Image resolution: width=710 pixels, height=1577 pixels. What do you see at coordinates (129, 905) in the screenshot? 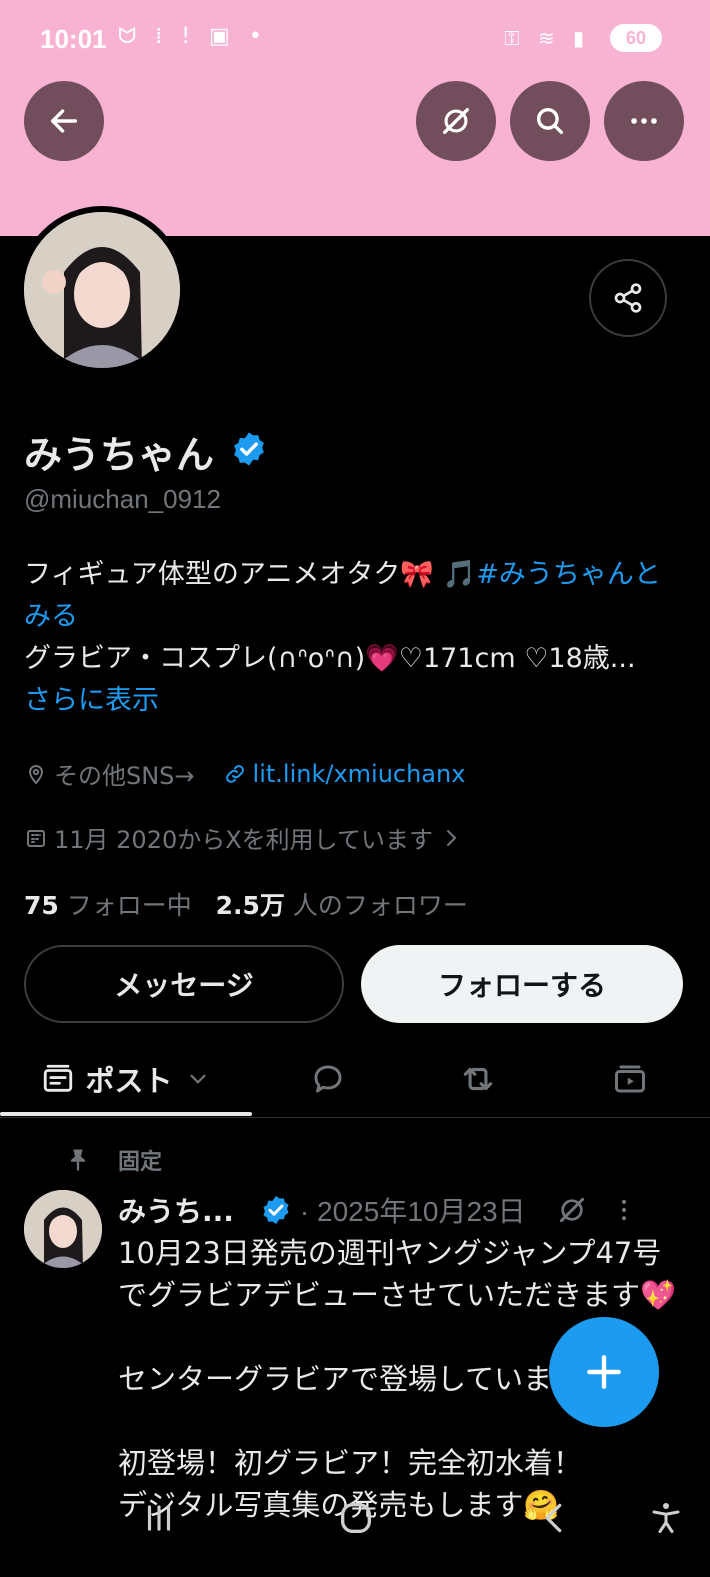
I see `following-label: フォロー中` at bounding box center [129, 905].